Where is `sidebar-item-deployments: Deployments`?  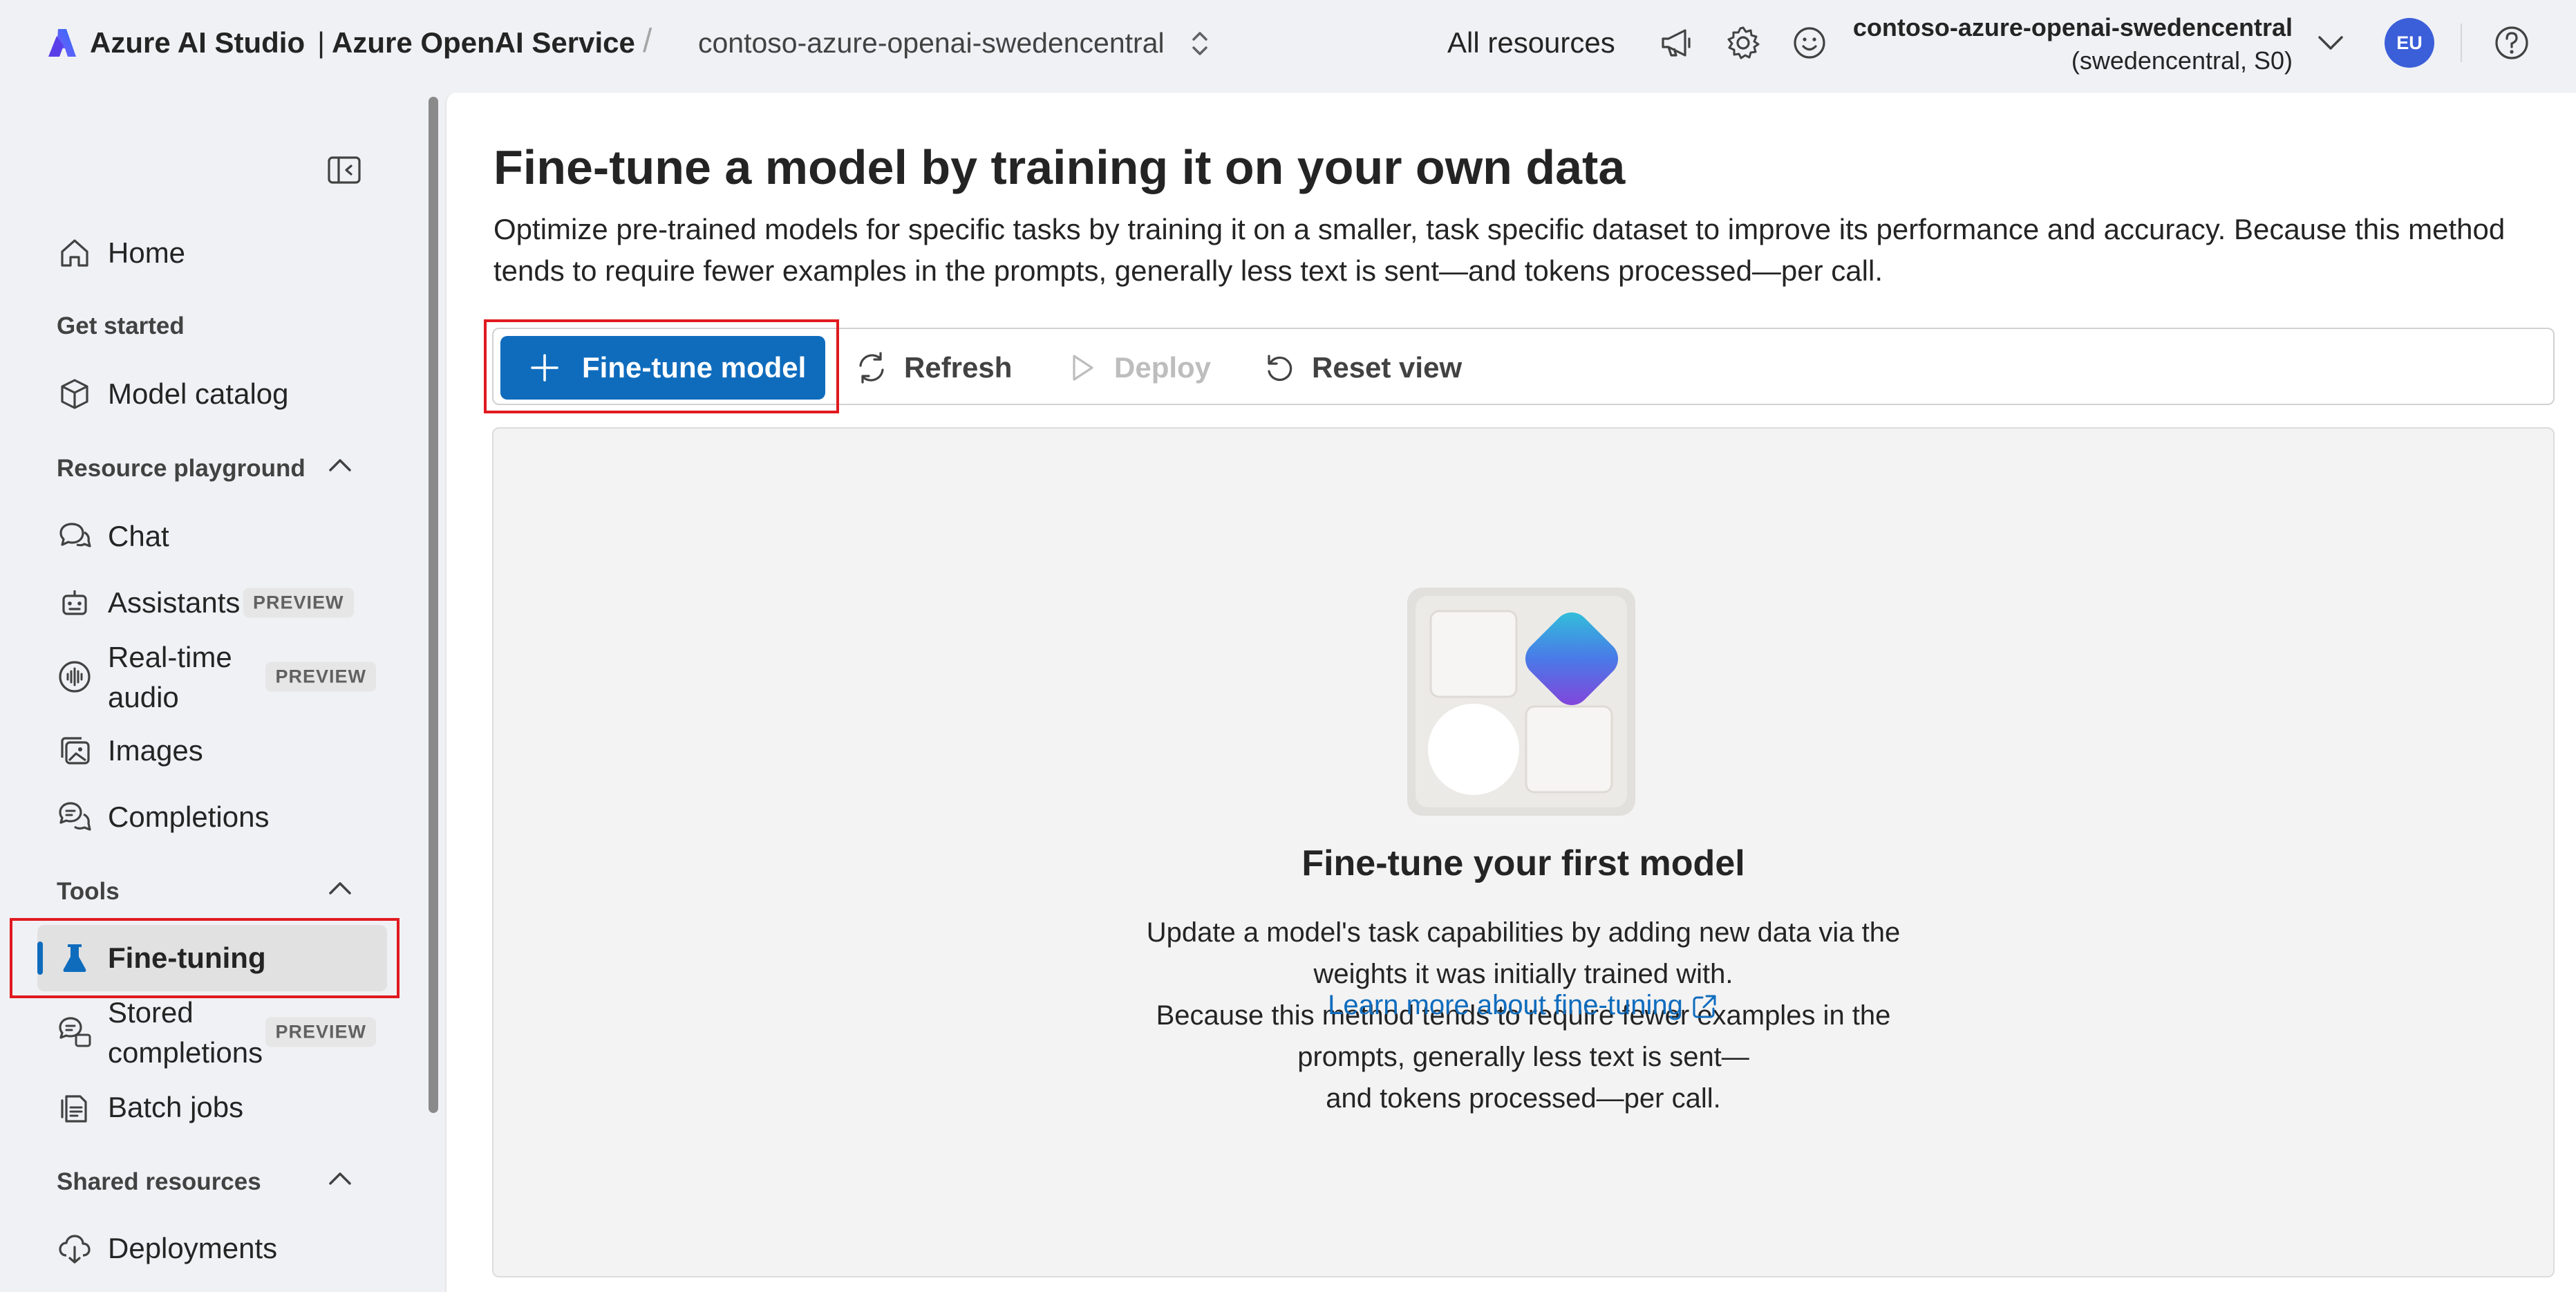 sidebar-item-deployments: Deployments is located at coordinates (212, 1248).